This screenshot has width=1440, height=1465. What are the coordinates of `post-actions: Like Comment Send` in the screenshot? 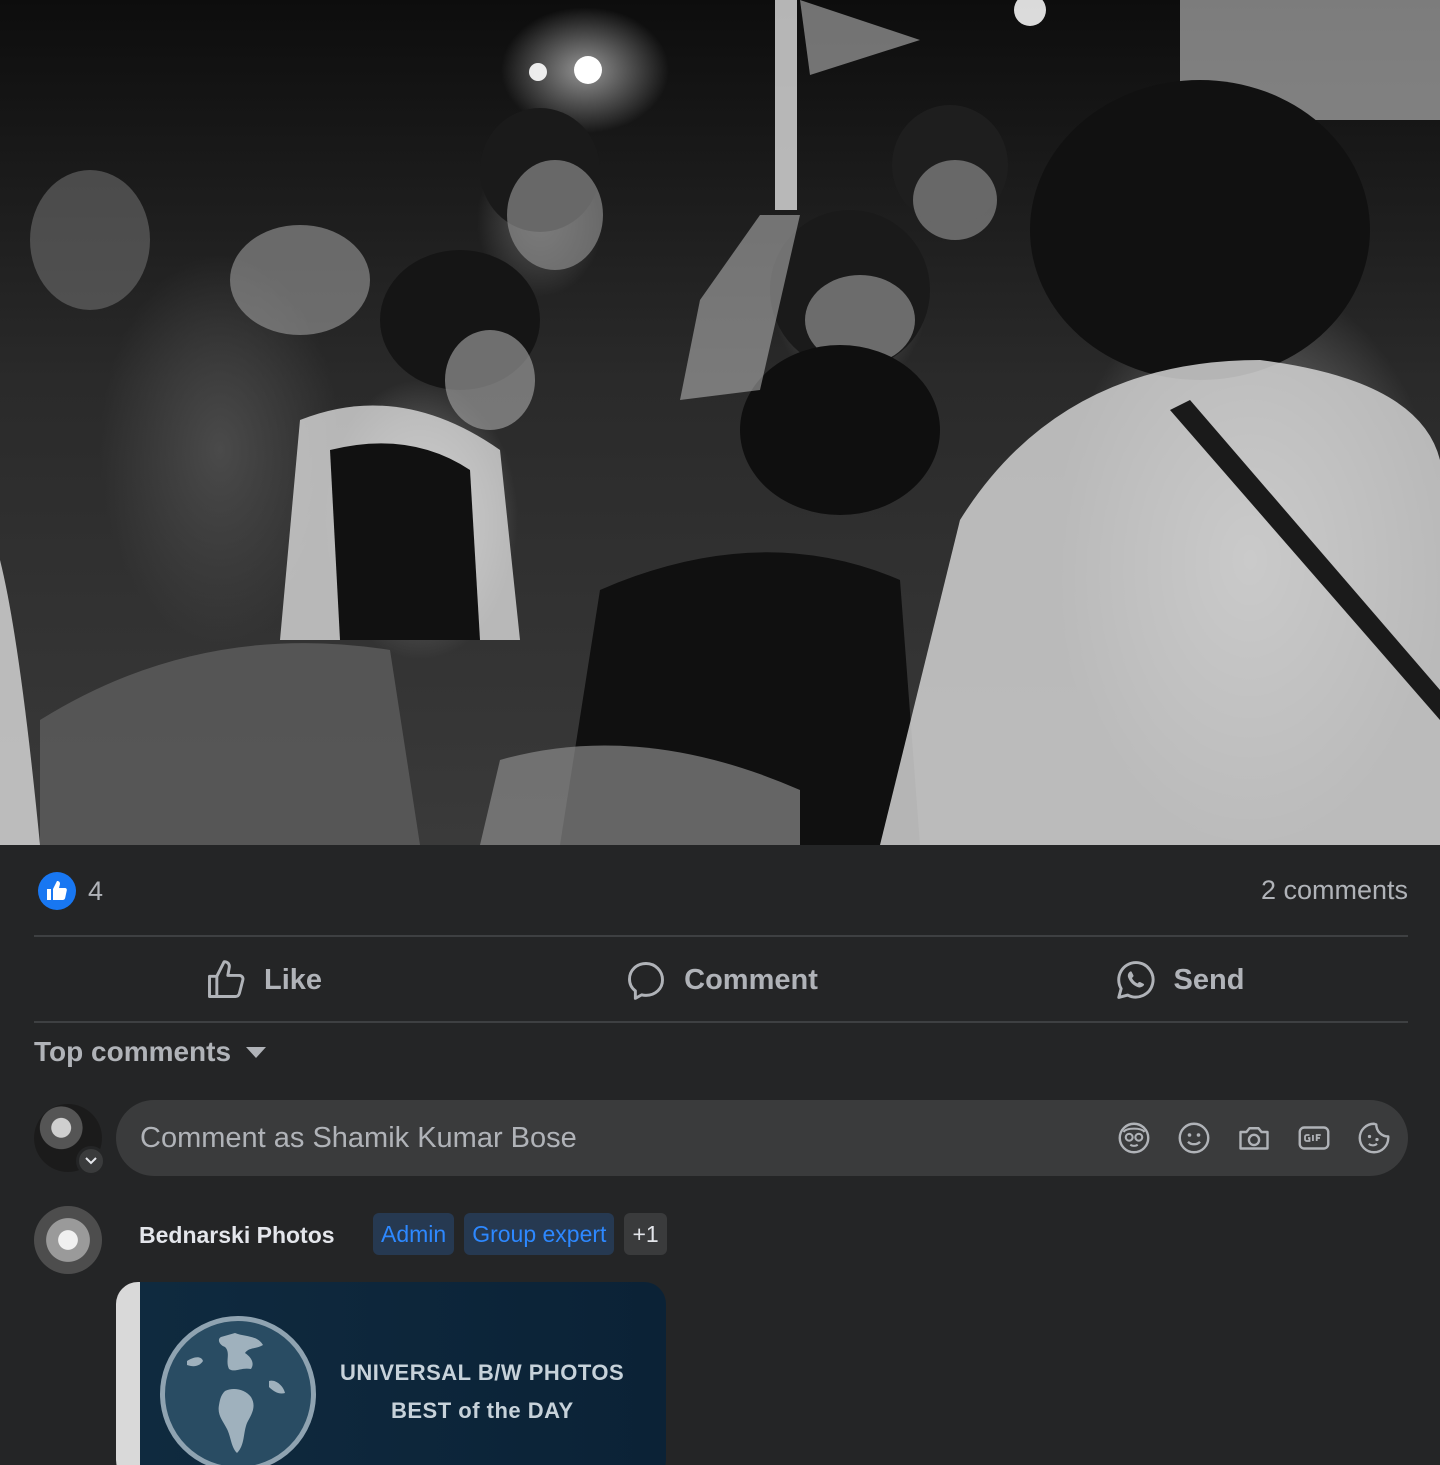 It's located at (721, 980).